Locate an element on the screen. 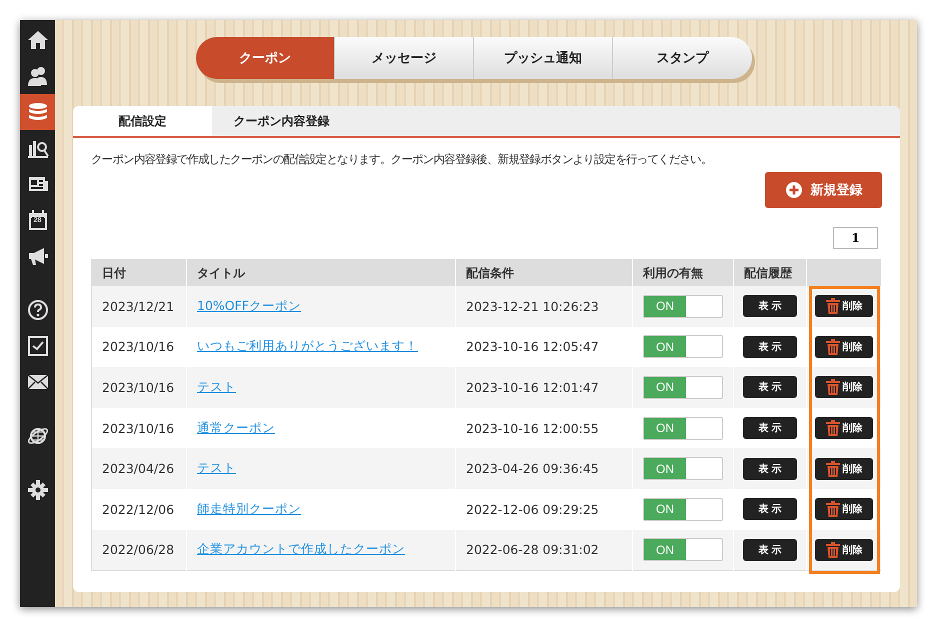 This screenshot has height=627, width=937. date-text: 2022/12/06 is located at coordinates (138, 509).